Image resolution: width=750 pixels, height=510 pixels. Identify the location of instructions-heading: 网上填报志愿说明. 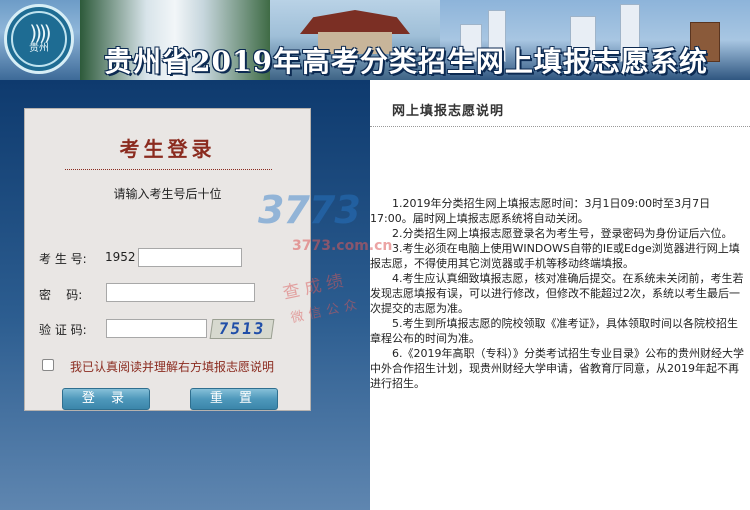
(448, 111).